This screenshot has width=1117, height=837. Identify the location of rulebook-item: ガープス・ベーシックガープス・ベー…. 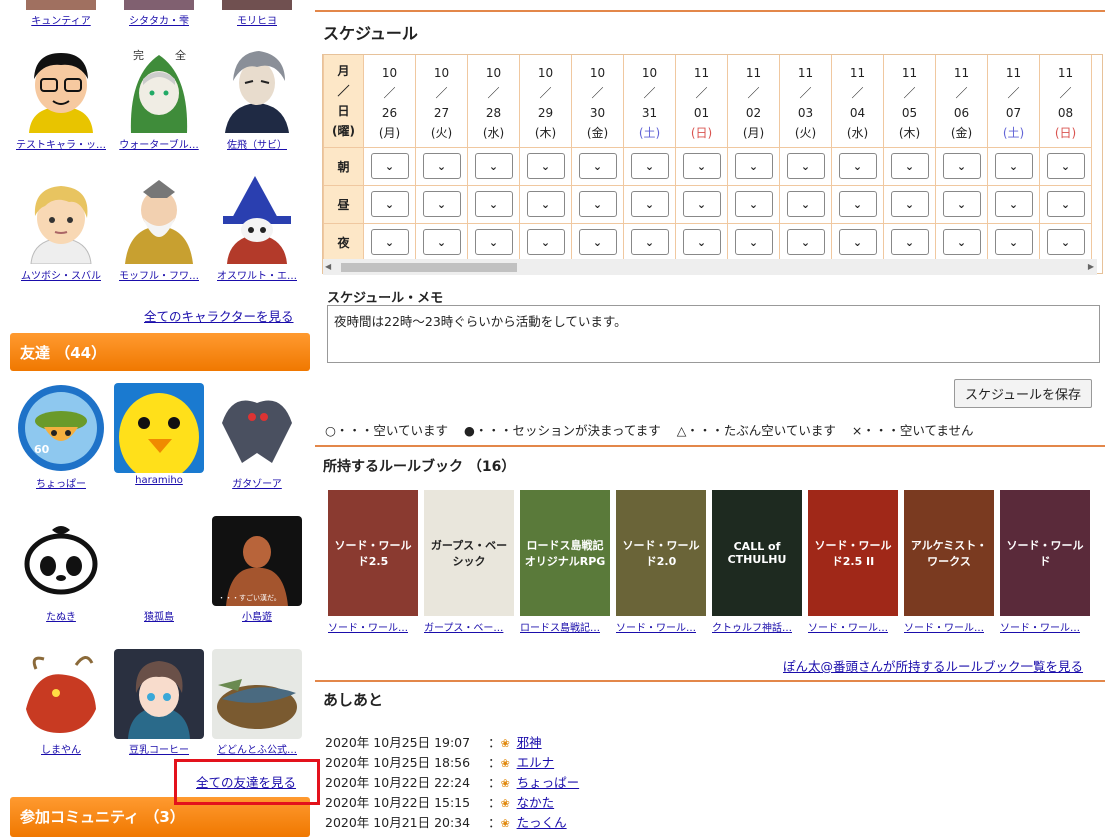
(472, 562).